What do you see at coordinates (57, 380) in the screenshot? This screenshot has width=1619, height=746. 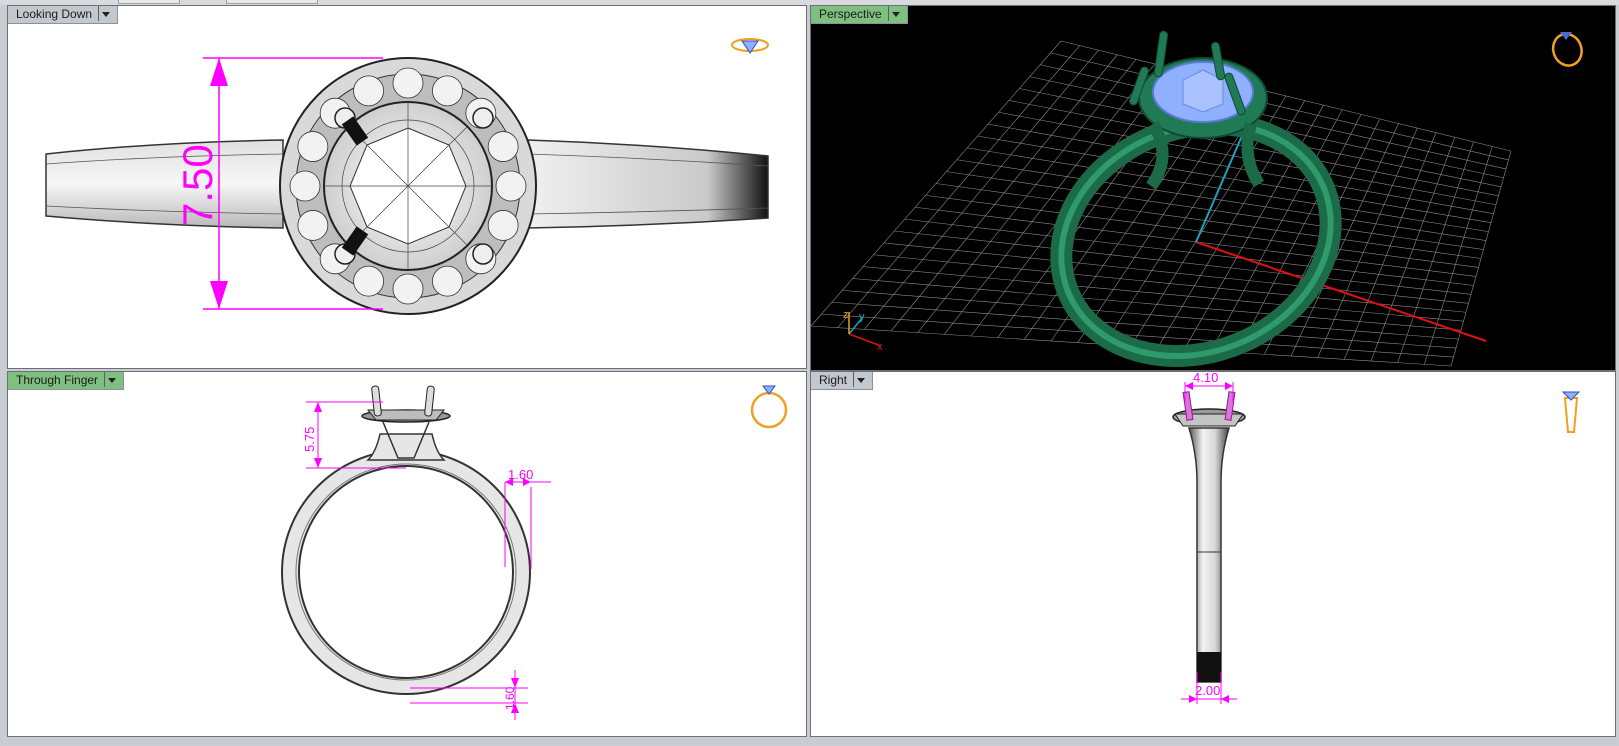 I see `viewport-label-text: Through Finger` at bounding box center [57, 380].